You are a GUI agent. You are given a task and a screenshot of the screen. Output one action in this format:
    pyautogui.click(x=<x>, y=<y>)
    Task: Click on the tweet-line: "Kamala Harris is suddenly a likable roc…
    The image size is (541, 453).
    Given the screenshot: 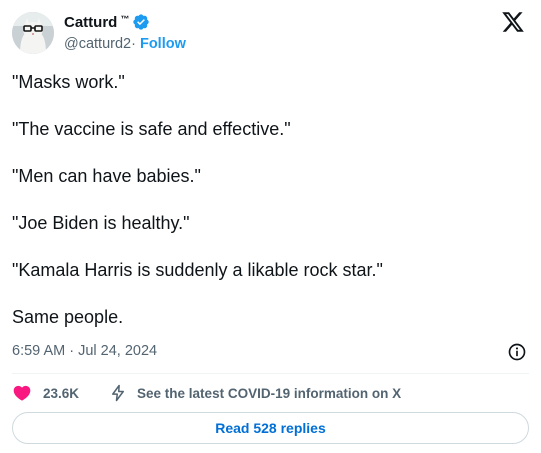 What is the action you would take?
    pyautogui.click(x=197, y=270)
    